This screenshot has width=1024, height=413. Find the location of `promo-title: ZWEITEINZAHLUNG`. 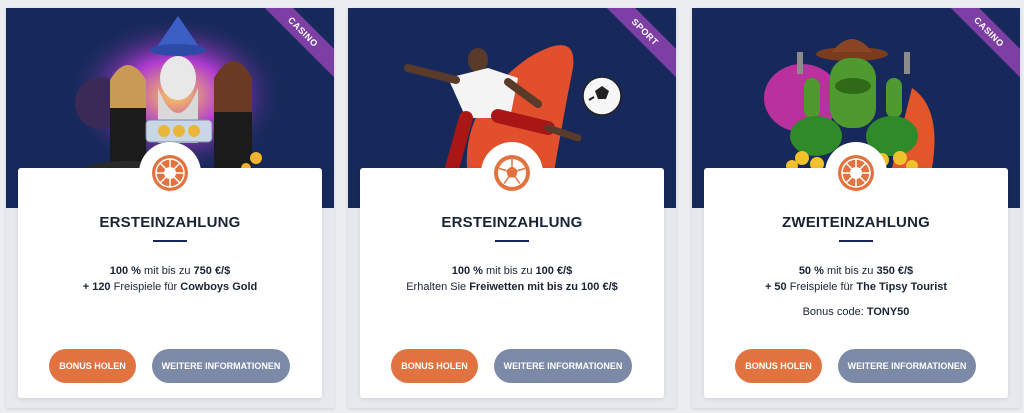

promo-title: ZWEITEINZAHLUNG is located at coordinates (856, 222).